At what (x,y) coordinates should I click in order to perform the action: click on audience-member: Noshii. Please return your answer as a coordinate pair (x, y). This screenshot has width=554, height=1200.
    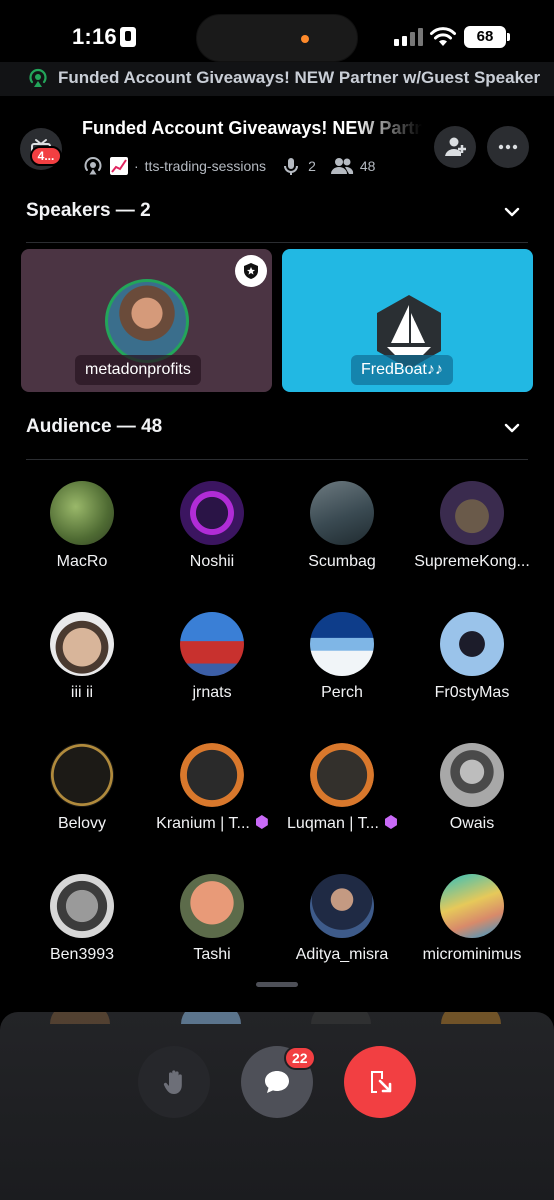
    Looking at the image, I should click on (212, 536).